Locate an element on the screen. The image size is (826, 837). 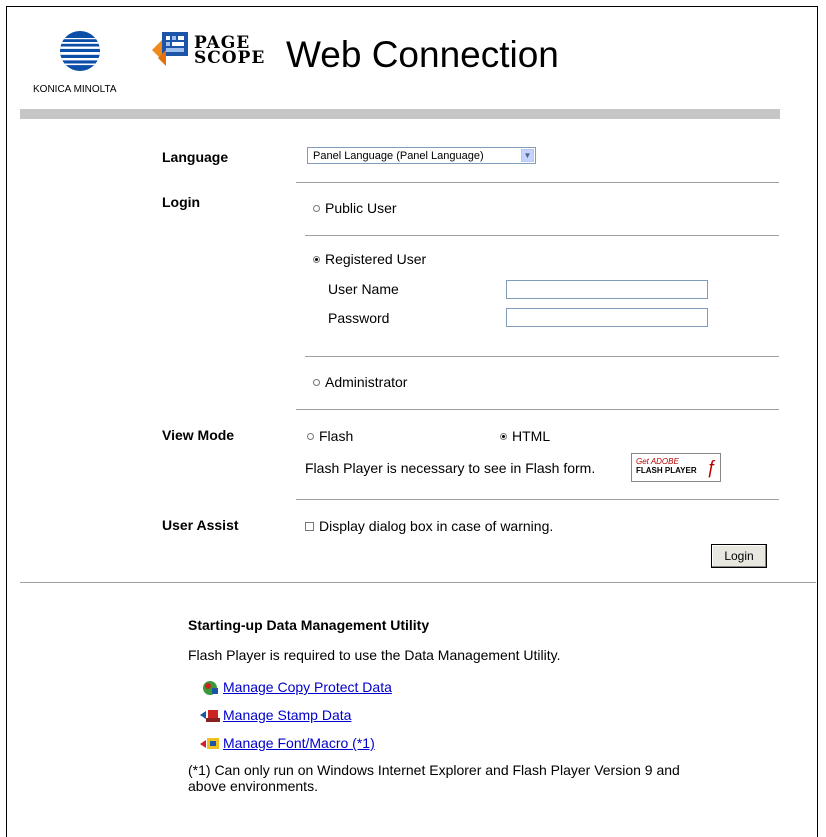
copy-protect-icon is located at coordinates (210, 688).